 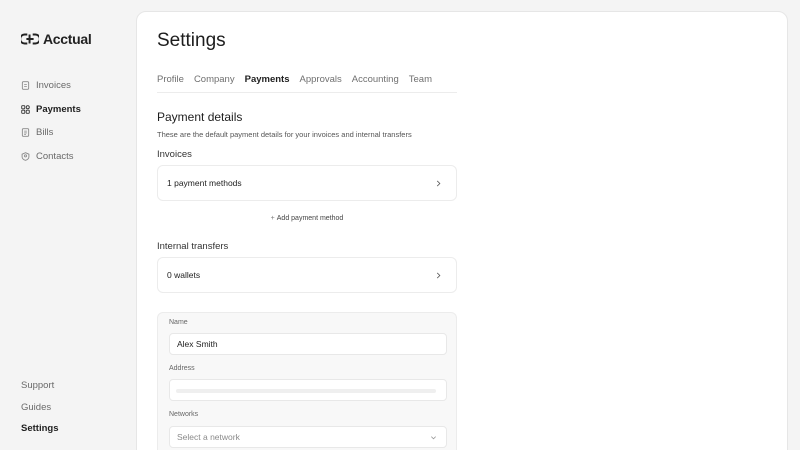 What do you see at coordinates (310, 218) in the screenshot?
I see `add-method-label: Add payment method` at bounding box center [310, 218].